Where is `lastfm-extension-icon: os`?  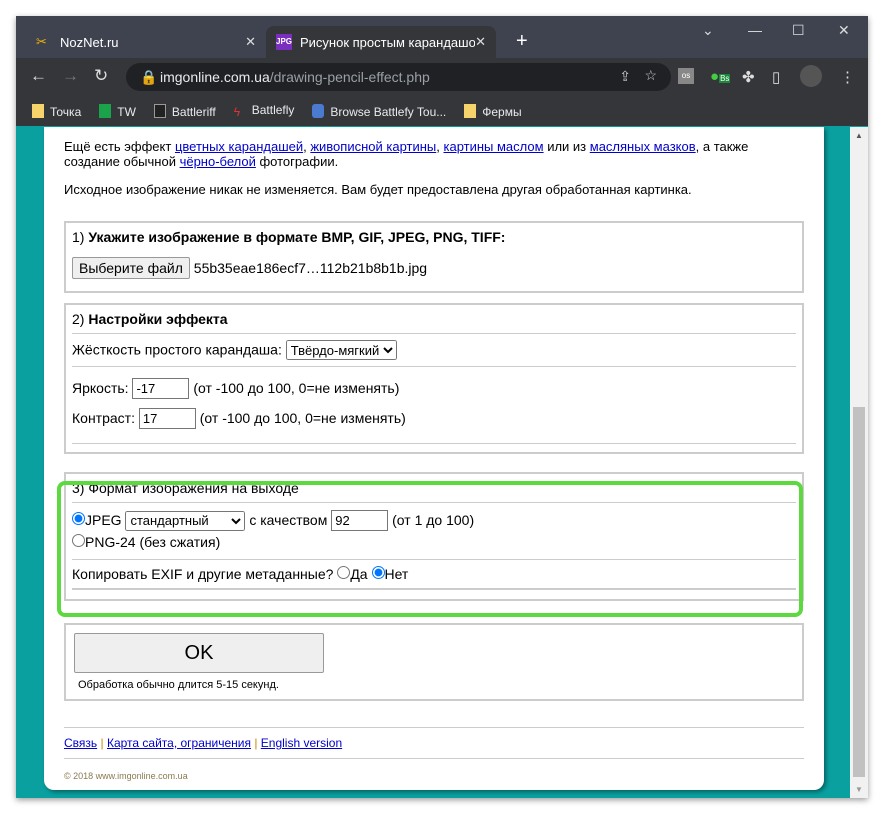
lastfm-extension-icon: os is located at coordinates (686, 76).